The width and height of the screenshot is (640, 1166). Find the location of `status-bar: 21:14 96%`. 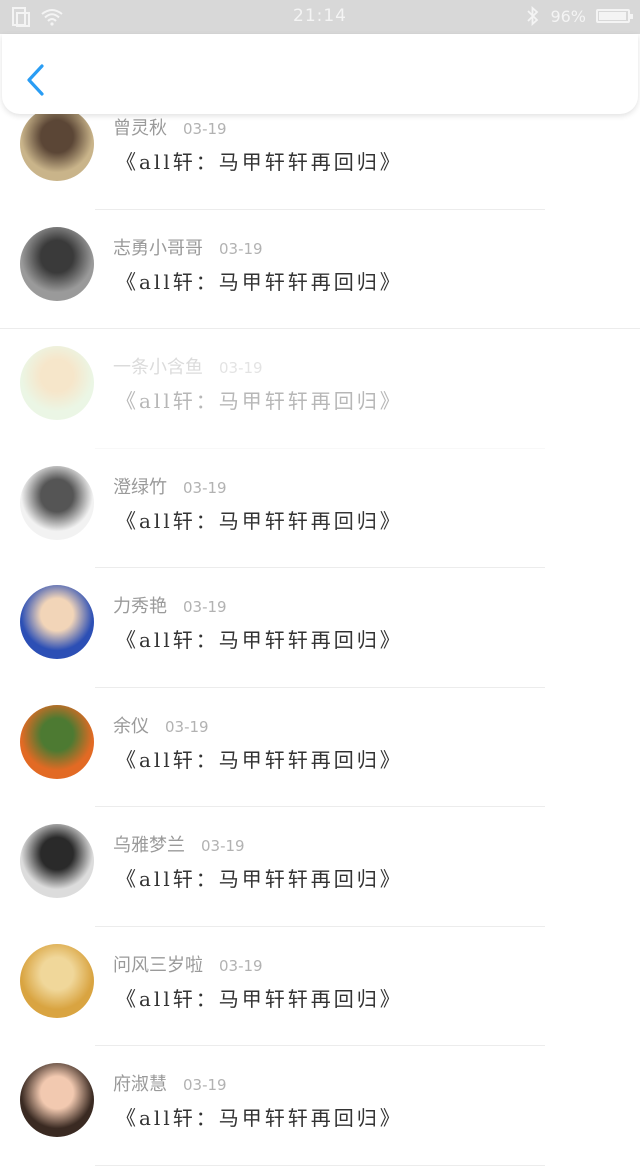

status-bar: 21:14 96% is located at coordinates (320, 17).